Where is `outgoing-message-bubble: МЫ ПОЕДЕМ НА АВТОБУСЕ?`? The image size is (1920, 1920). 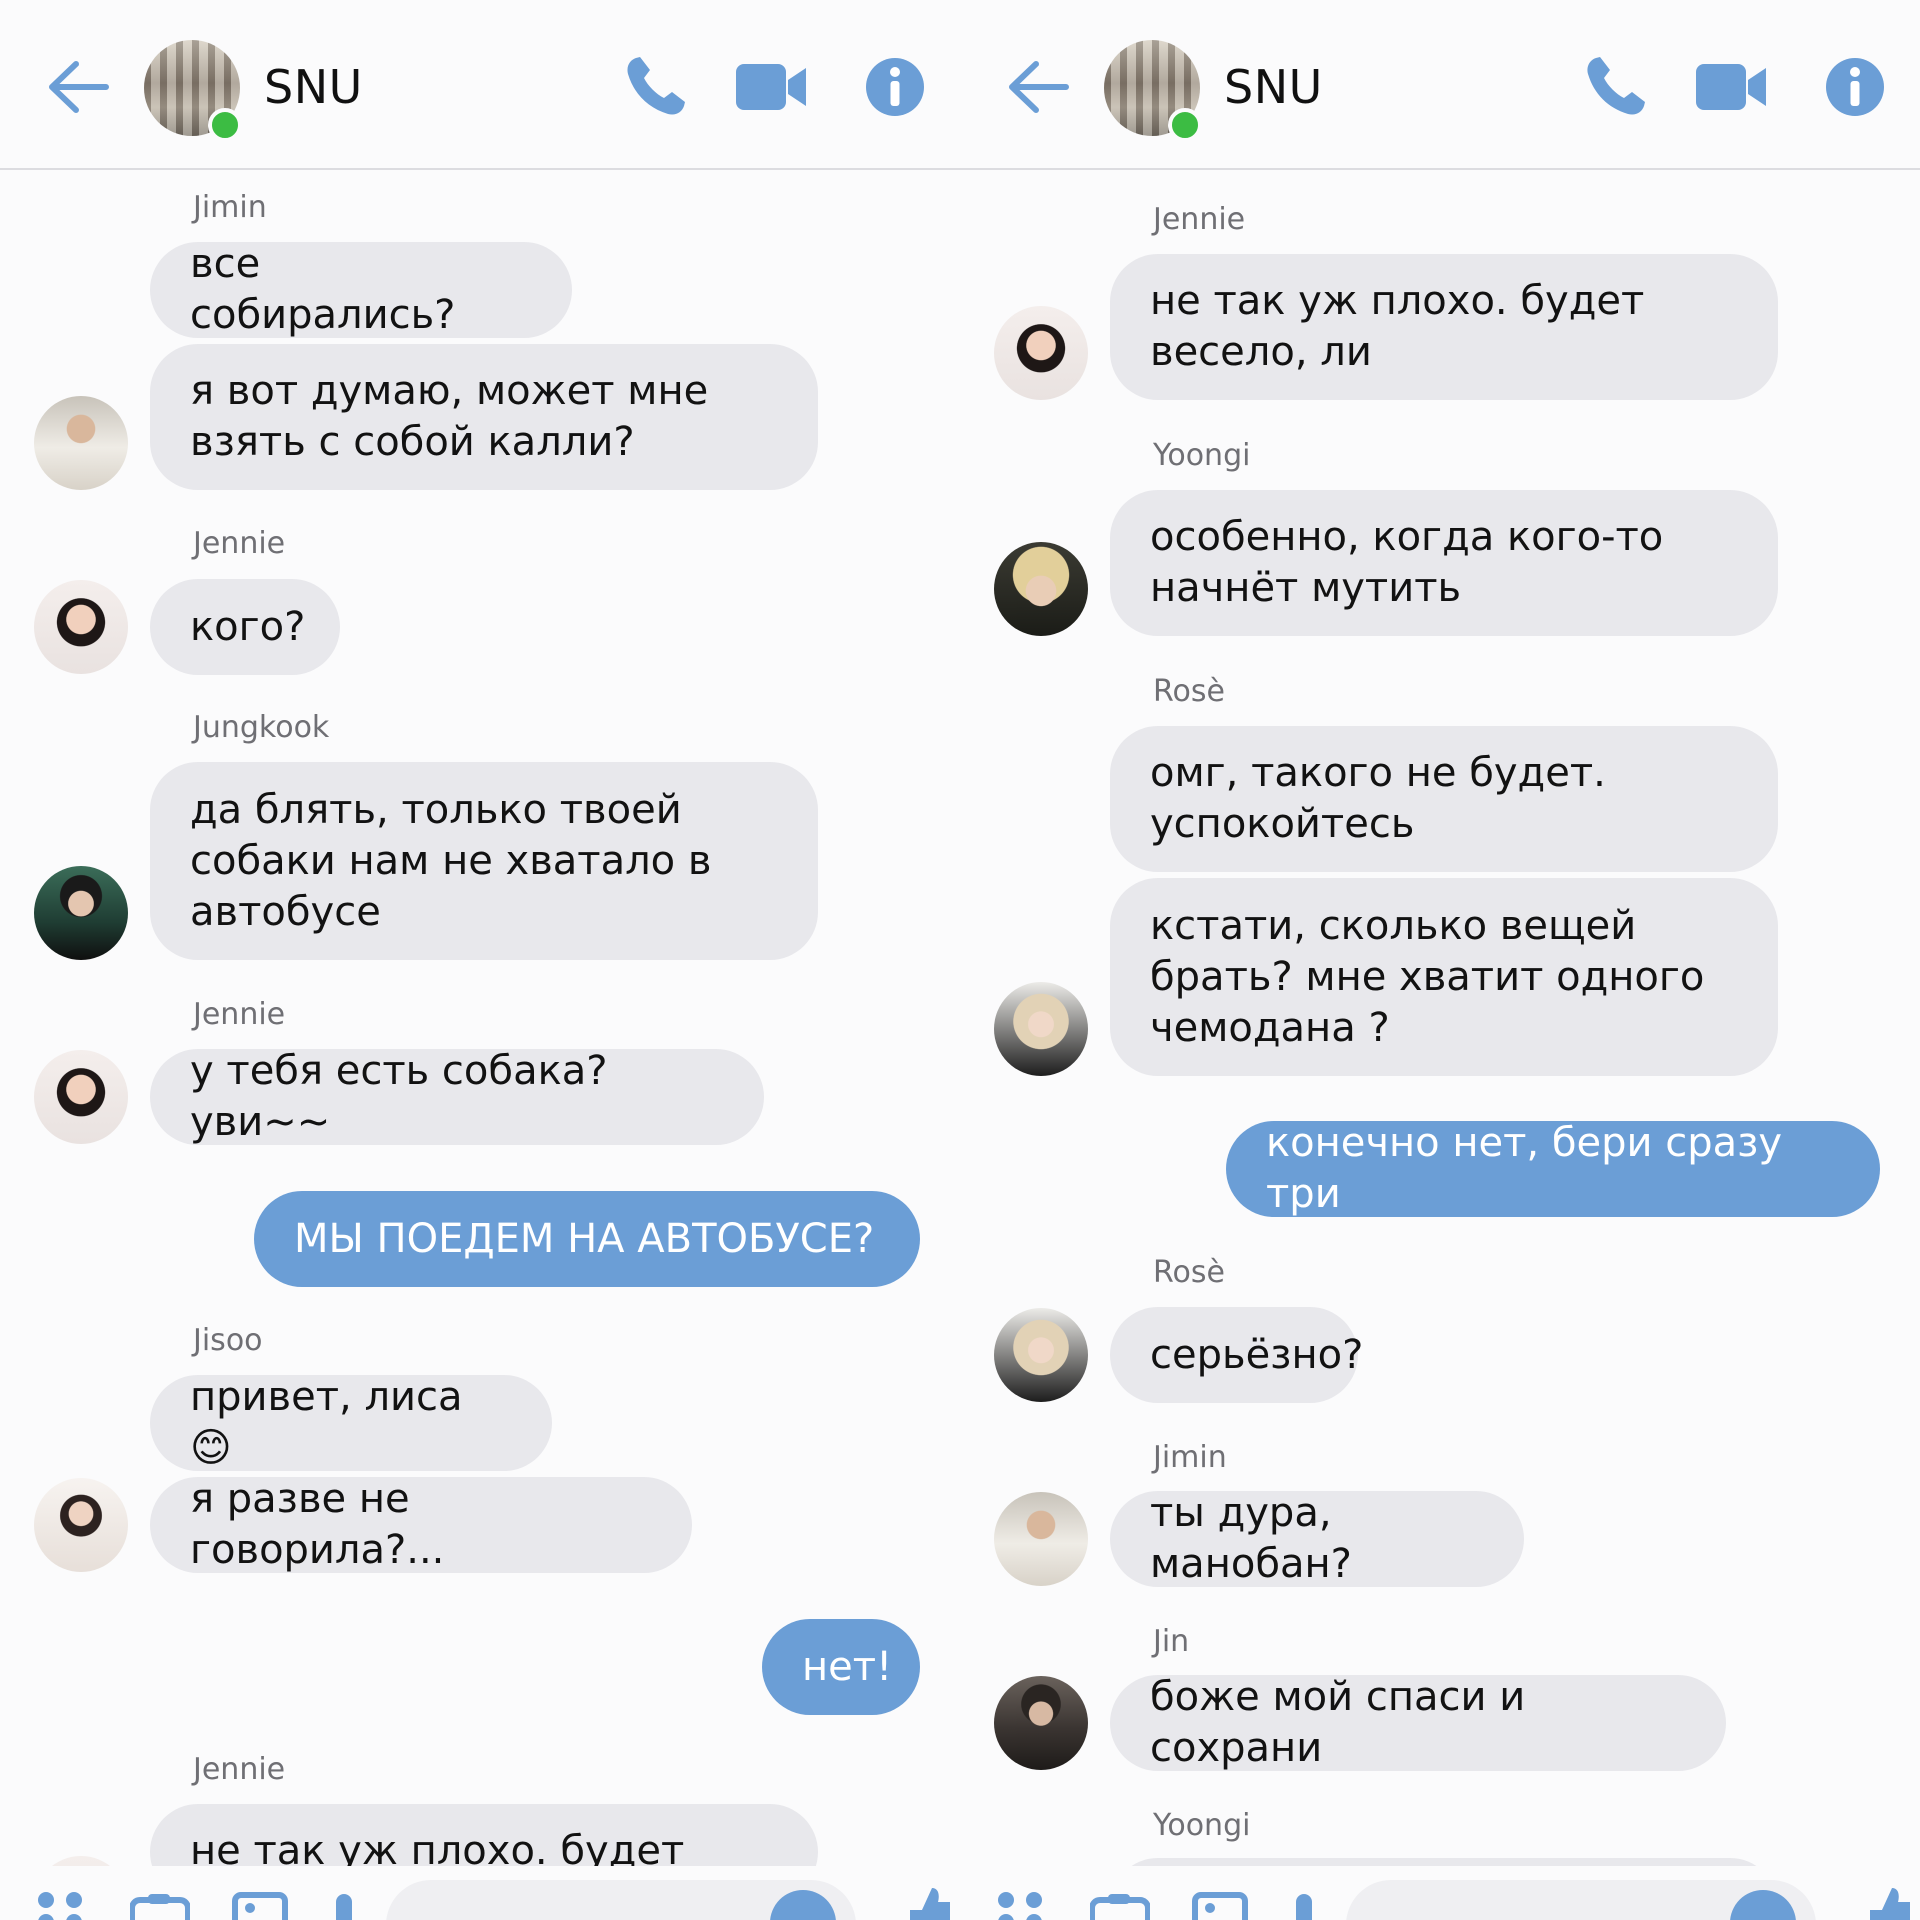 outgoing-message-bubble: МЫ ПОЕДЕМ НА АВТОБУСЕ? is located at coordinates (587, 1239).